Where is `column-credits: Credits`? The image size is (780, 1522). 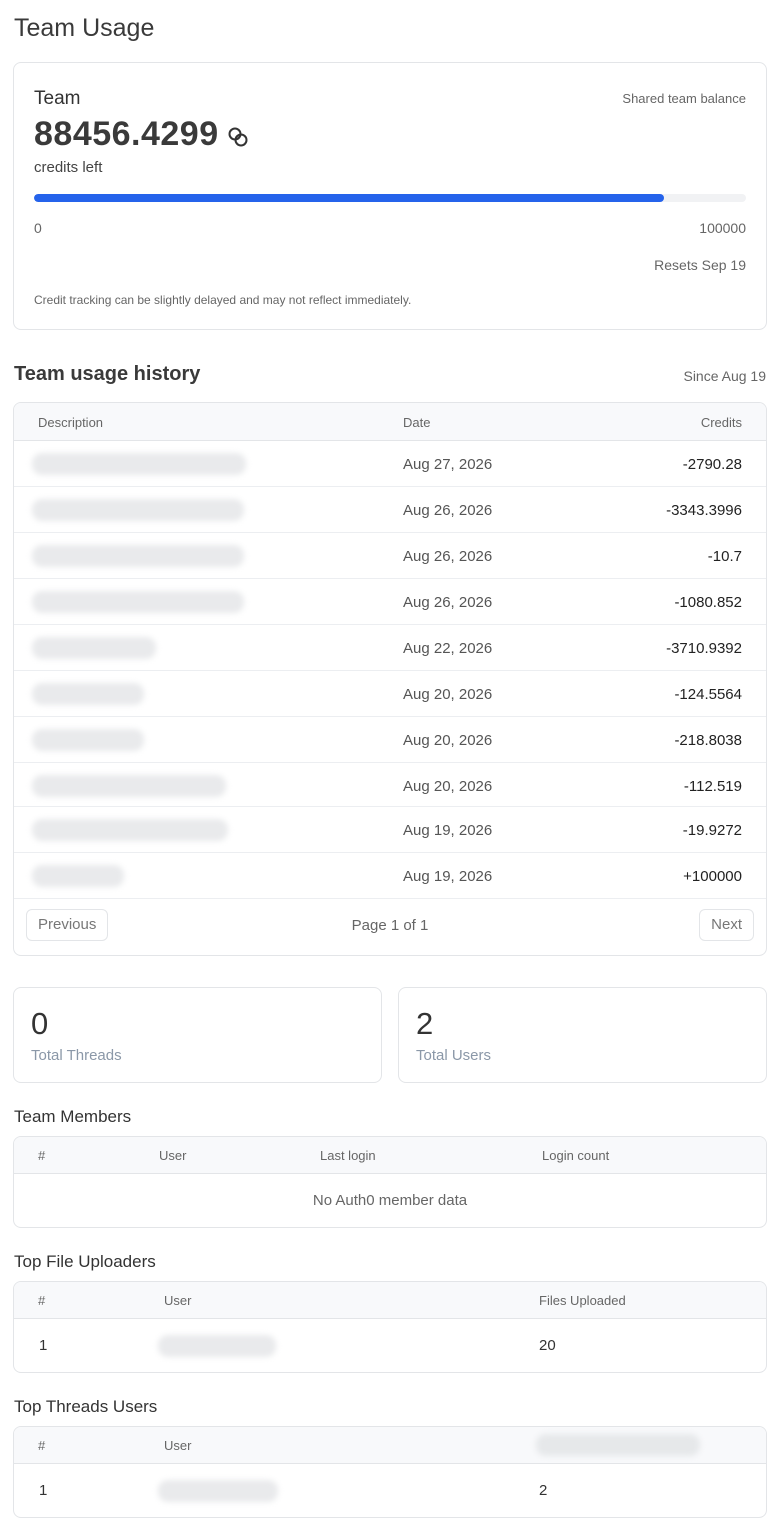 column-credits: Credits is located at coordinates (721, 422).